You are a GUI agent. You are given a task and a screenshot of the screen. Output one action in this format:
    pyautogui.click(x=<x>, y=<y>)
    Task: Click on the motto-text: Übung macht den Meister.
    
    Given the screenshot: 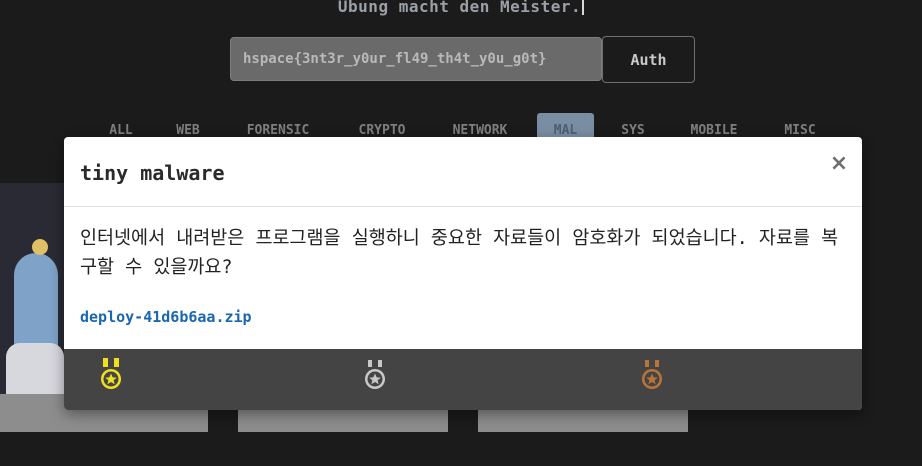 What is the action you would take?
    pyautogui.click(x=461, y=9)
    